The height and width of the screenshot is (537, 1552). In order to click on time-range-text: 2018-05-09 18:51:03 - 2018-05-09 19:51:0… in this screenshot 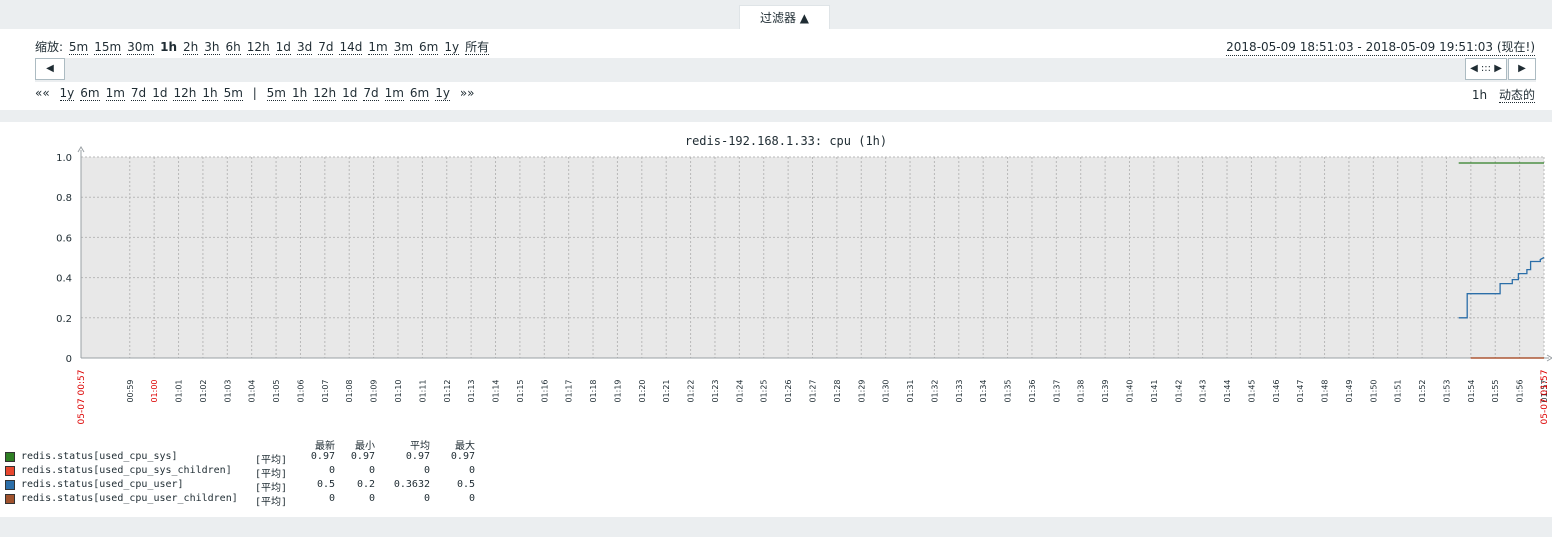, I will do `click(1380, 47)`.